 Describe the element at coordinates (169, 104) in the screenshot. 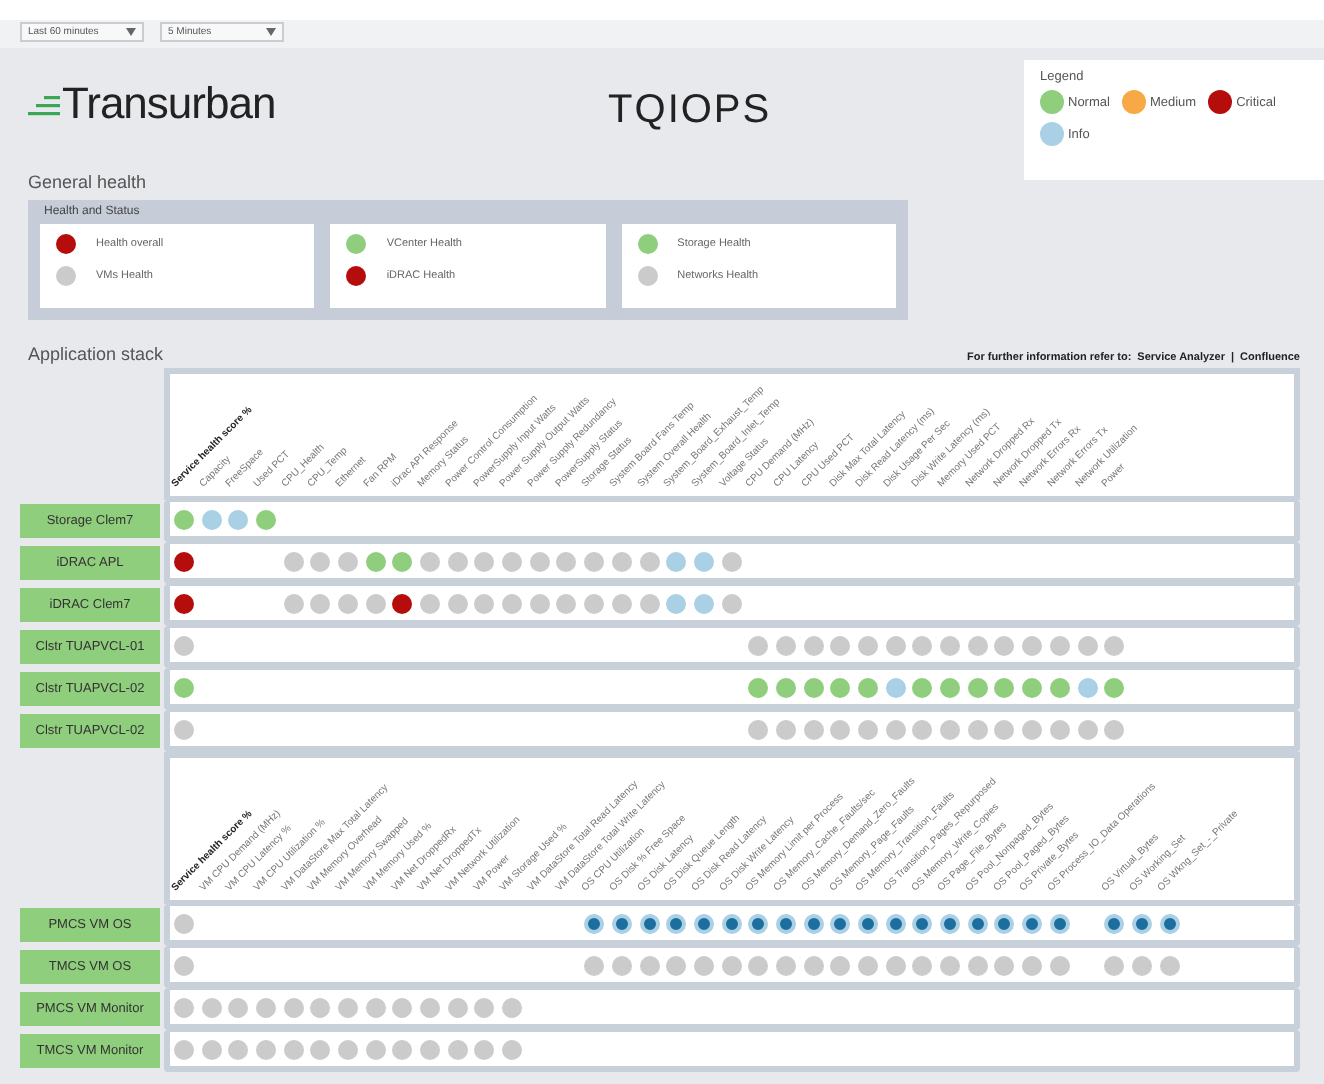

I see `company-logo: Transurban` at that location.